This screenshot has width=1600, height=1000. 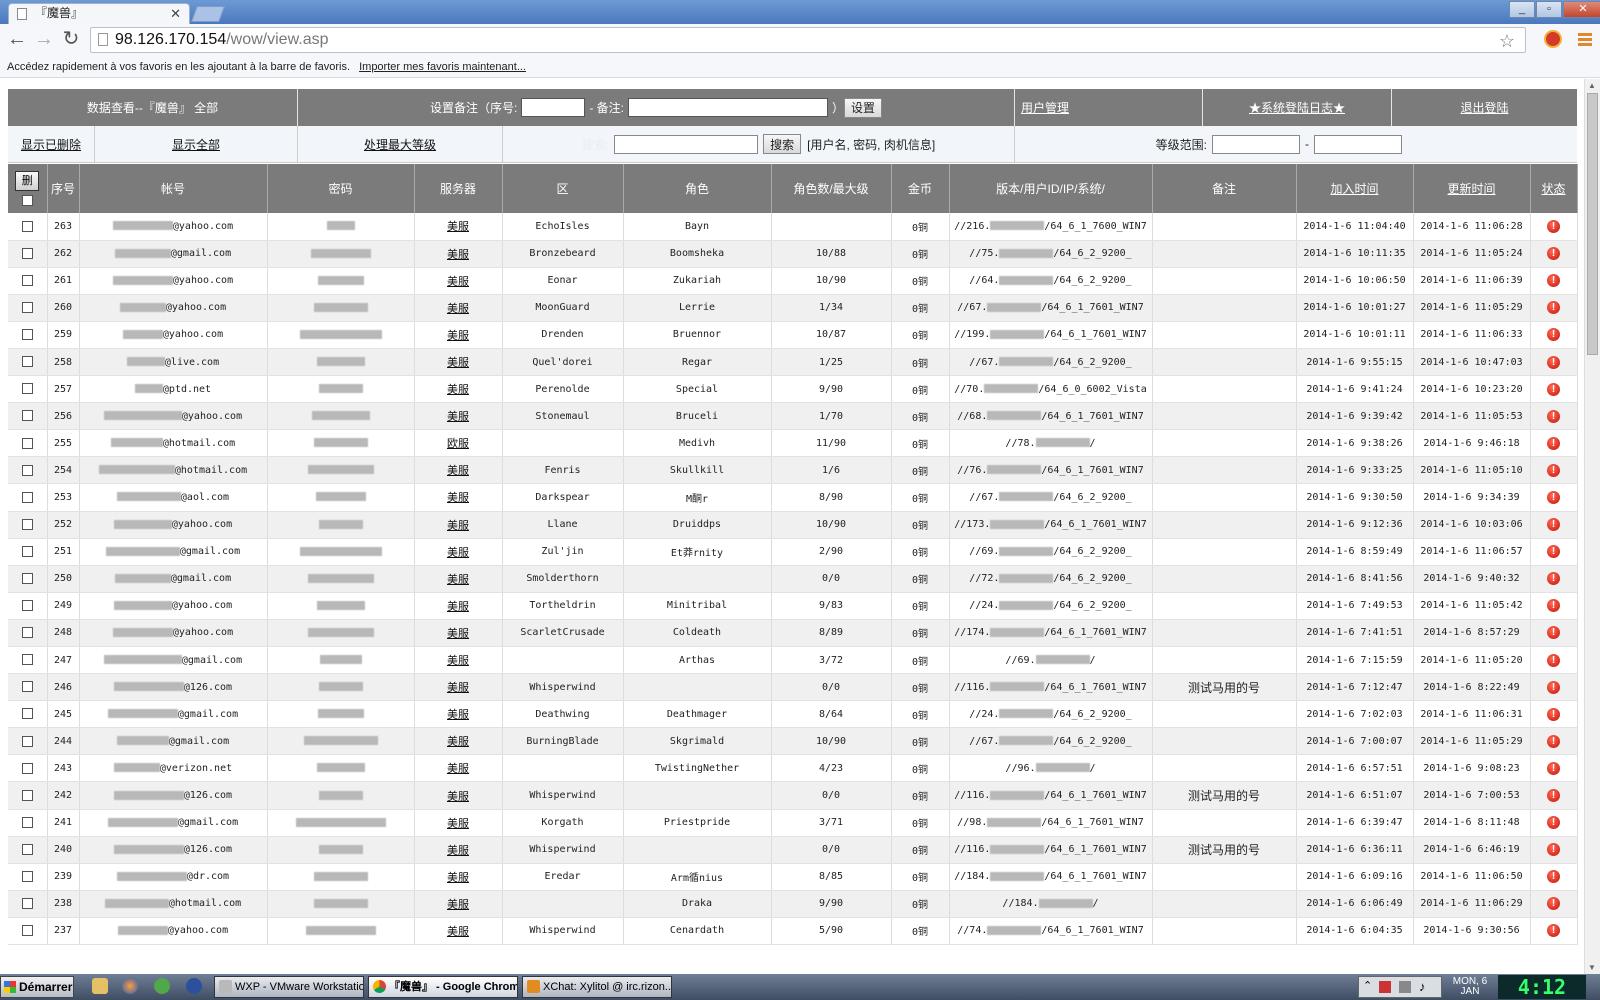 What do you see at coordinates (1522, 9) in the screenshot?
I see `minimize-icon: _` at bounding box center [1522, 9].